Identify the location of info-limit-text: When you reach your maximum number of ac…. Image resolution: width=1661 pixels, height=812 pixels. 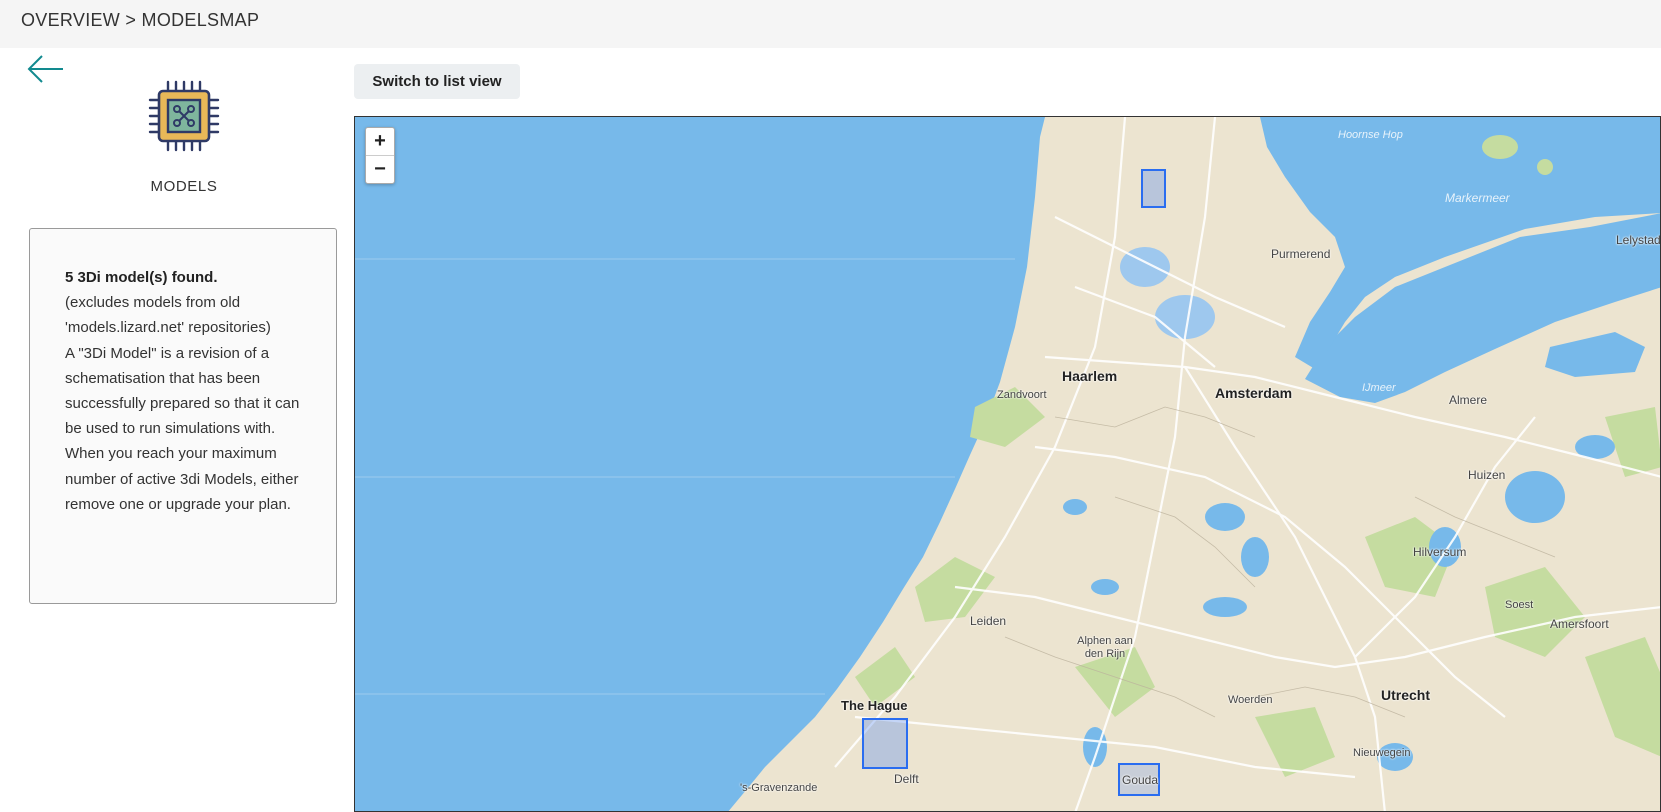
(182, 479).